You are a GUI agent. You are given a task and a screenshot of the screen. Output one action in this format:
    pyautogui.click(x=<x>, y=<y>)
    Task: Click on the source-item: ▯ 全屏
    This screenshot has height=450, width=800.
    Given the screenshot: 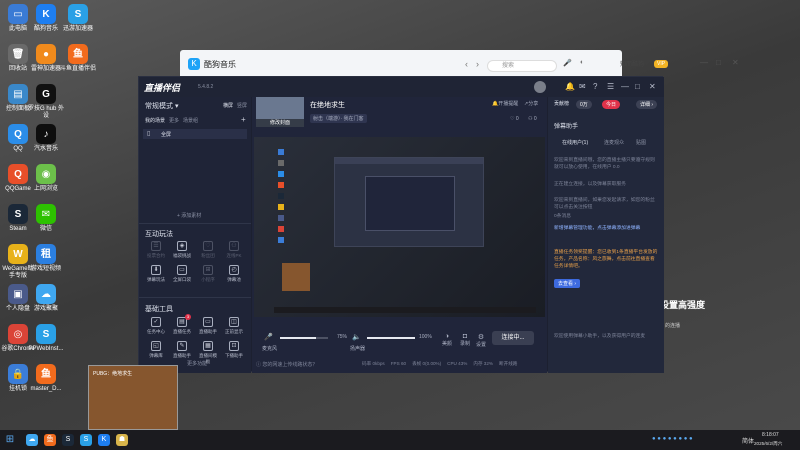 What is the action you would take?
    pyautogui.click(x=195, y=134)
    